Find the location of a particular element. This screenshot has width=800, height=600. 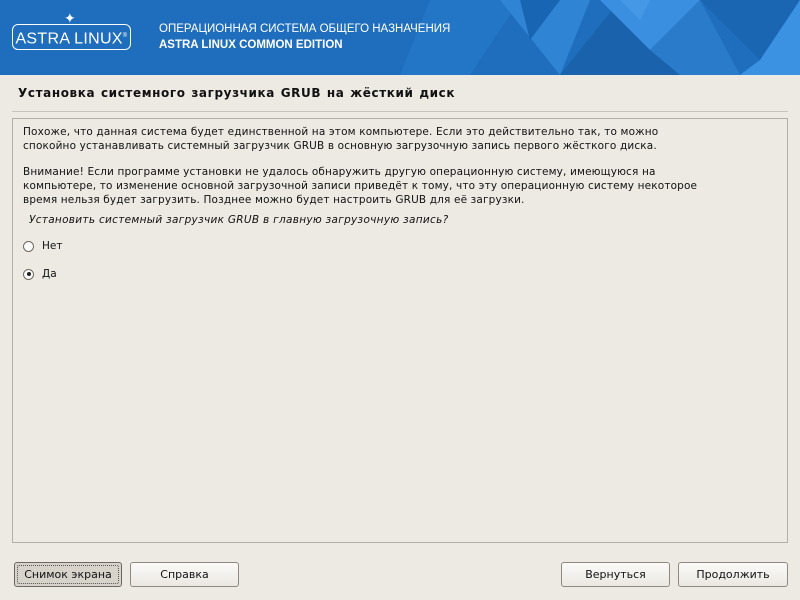

logo-text: ASTRA LINUX is located at coordinates (69, 39).